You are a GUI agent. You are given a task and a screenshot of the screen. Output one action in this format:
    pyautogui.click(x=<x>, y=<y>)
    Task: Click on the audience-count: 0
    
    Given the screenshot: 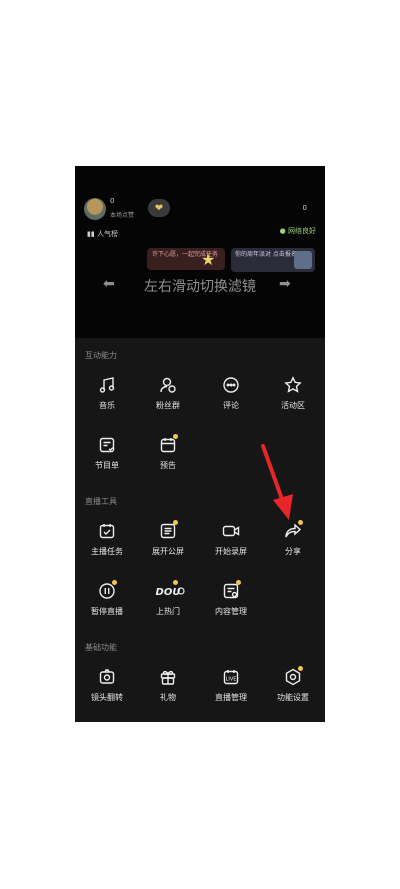 What is the action you would take?
    pyautogui.click(x=304, y=208)
    